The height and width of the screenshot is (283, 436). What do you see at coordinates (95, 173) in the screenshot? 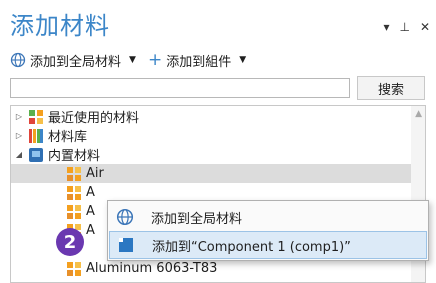
I see `tree-item-label: Air` at bounding box center [95, 173].